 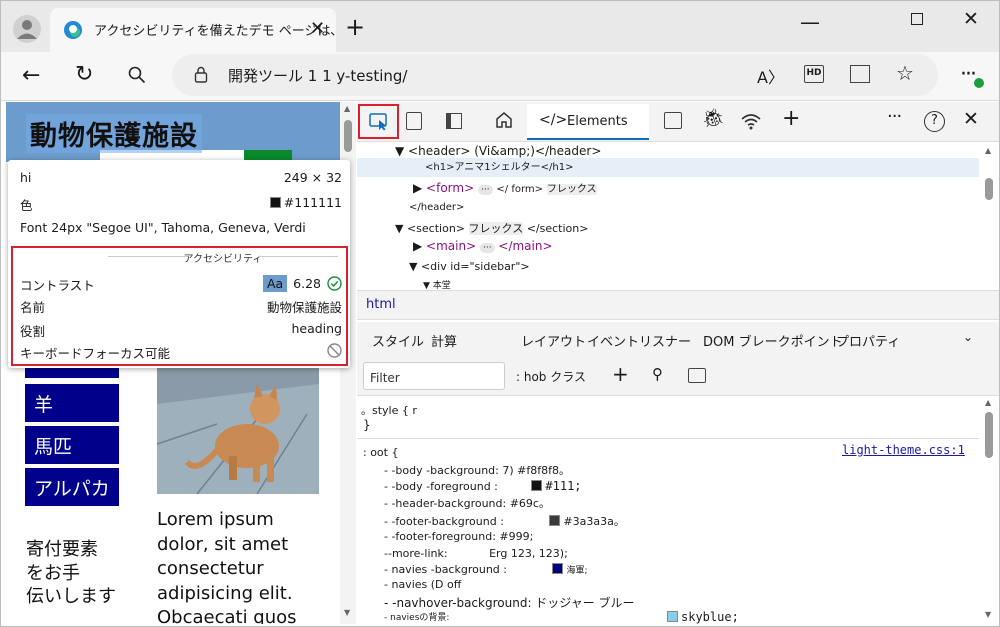 I want to click on nav-item-horses: 馬匹, so click(x=72, y=445).